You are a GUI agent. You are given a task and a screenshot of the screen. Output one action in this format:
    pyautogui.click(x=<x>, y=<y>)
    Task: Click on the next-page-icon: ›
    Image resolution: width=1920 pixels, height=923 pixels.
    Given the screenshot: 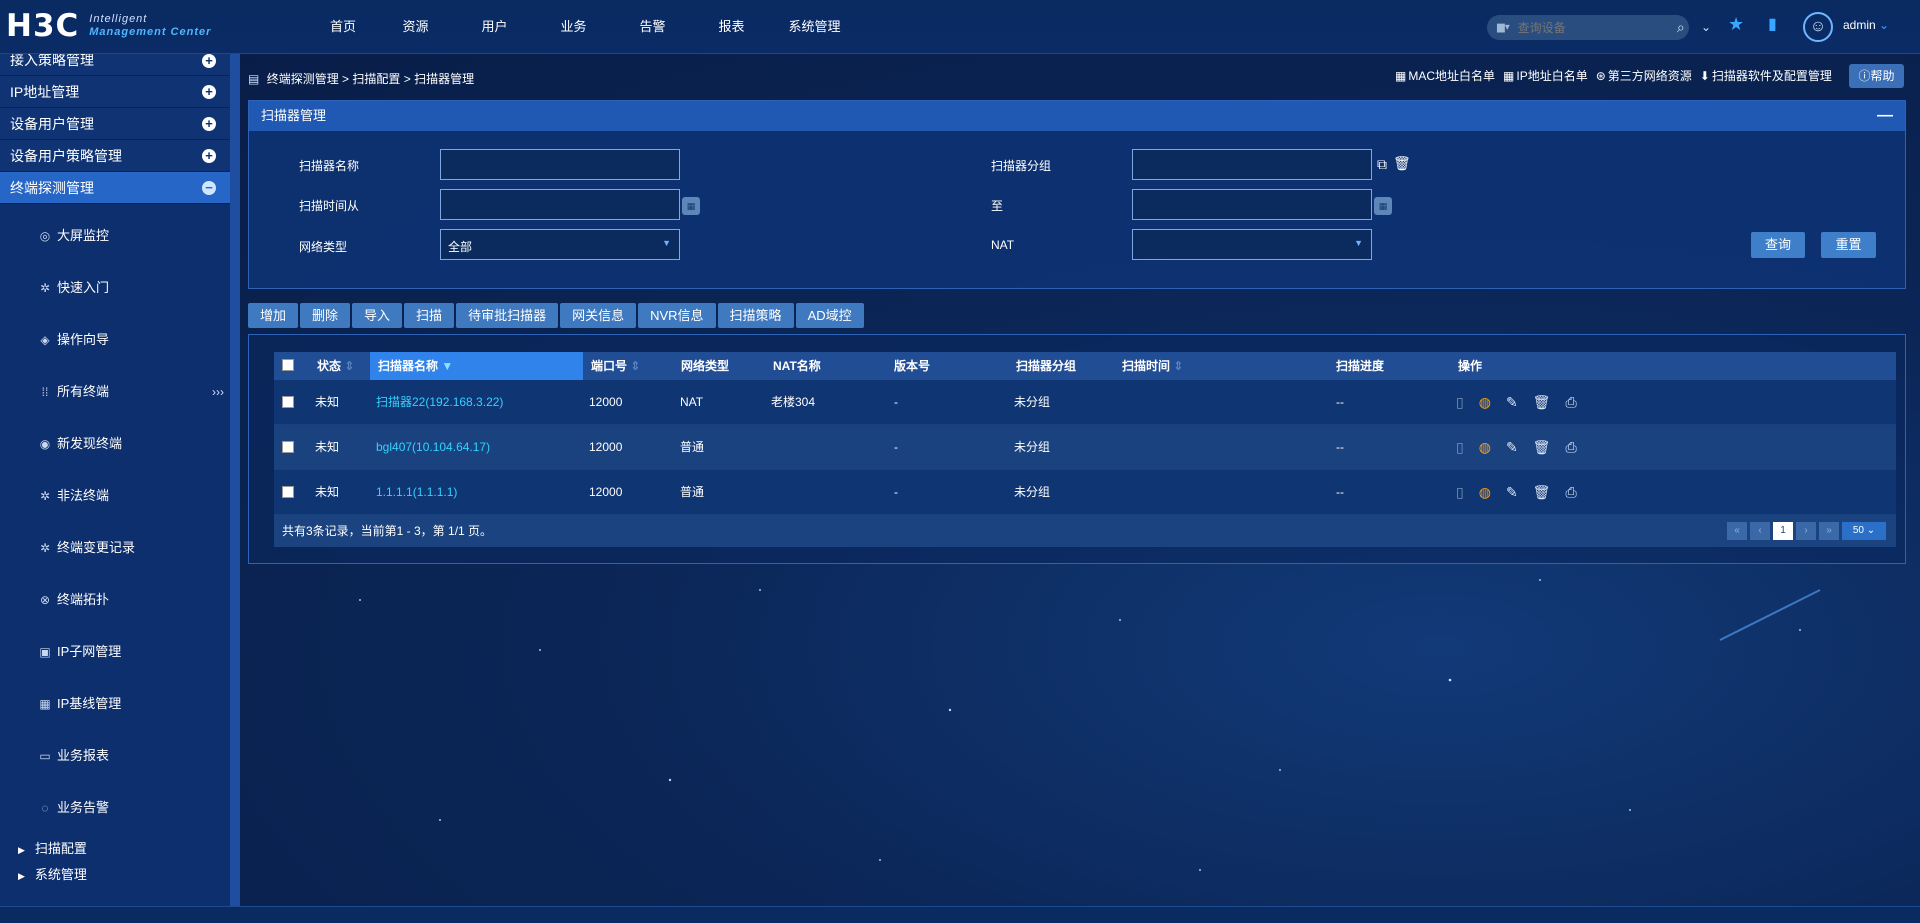 What is the action you would take?
    pyautogui.click(x=1806, y=531)
    